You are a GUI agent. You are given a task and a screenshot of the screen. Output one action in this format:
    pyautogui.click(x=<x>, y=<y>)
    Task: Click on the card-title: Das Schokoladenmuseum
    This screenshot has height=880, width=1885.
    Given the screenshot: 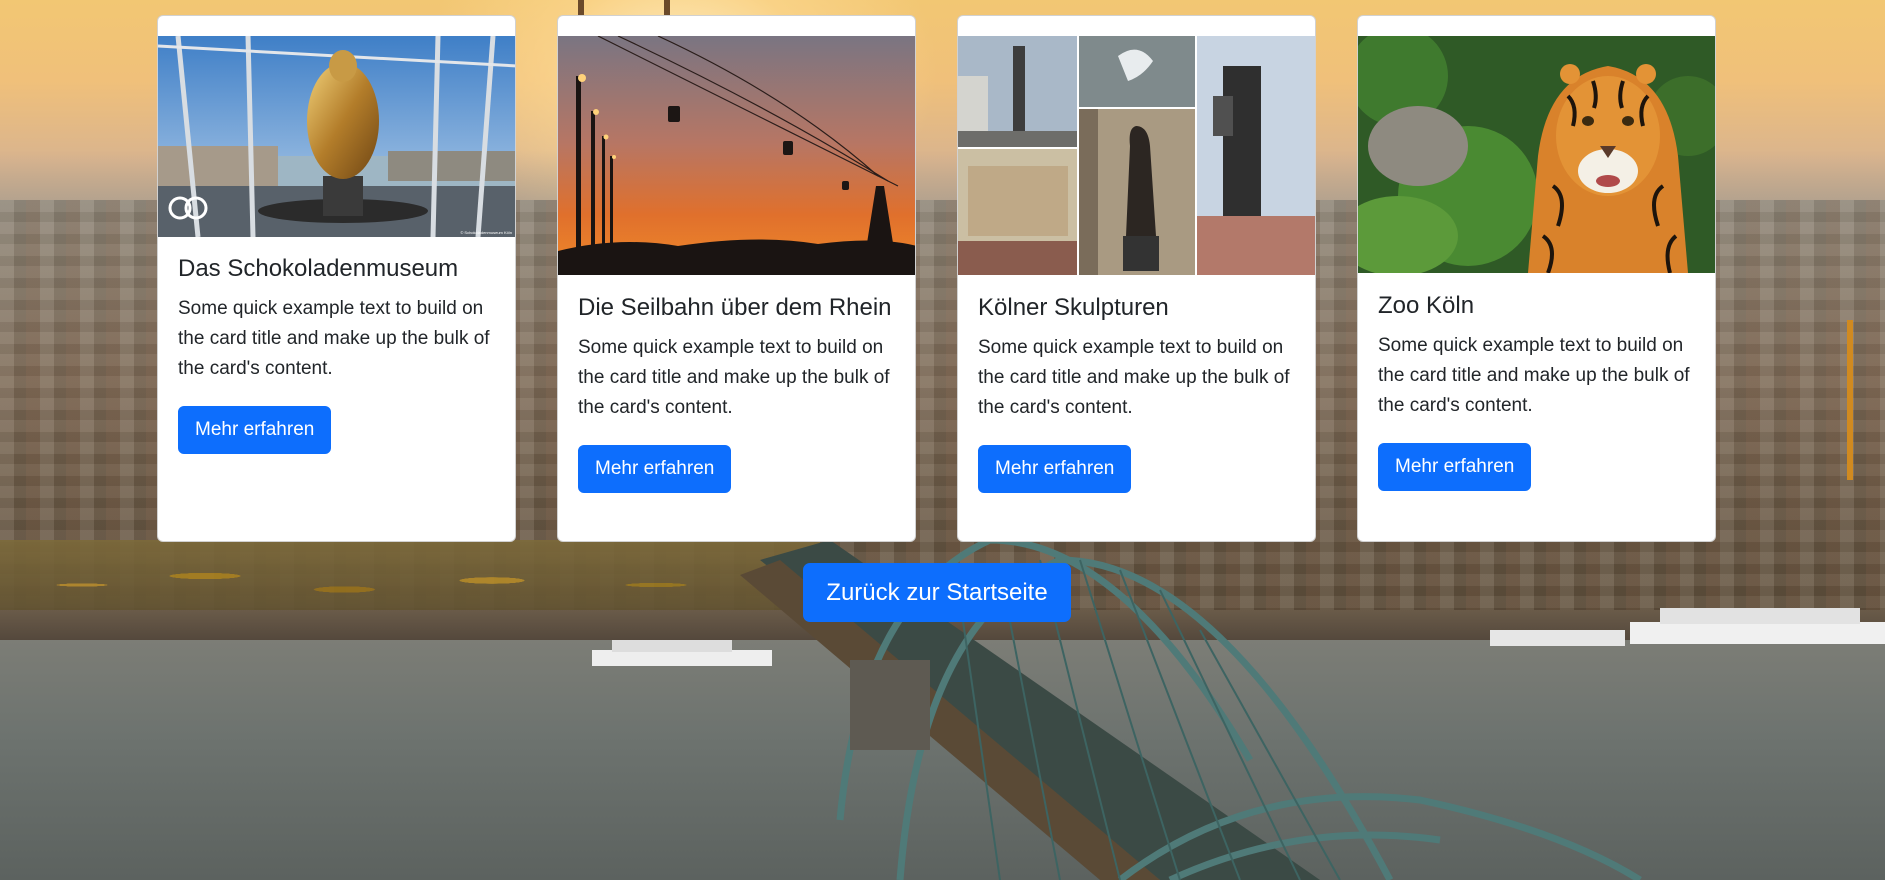 What is the action you would take?
    pyautogui.click(x=318, y=268)
    